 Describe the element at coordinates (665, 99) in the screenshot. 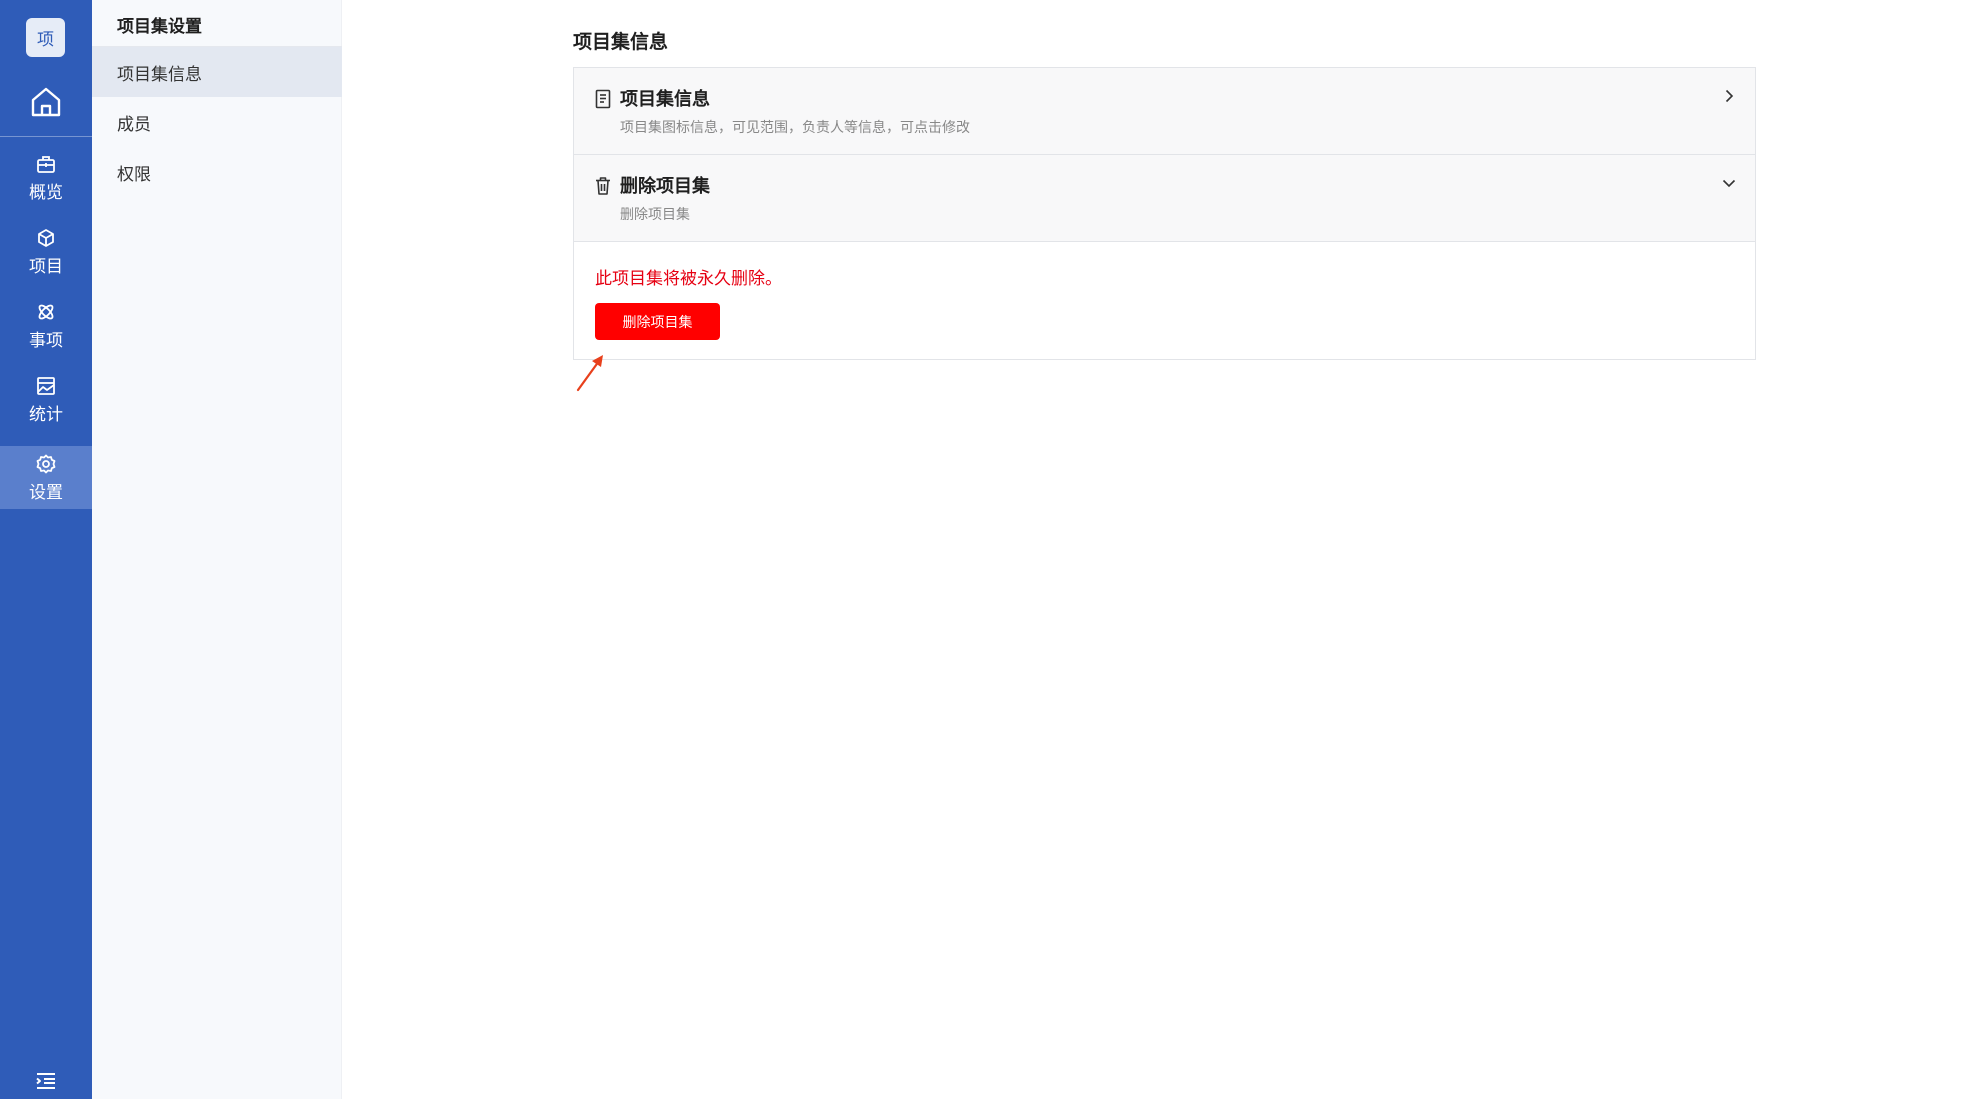

I see `info-row-title: 项目集信息` at that location.